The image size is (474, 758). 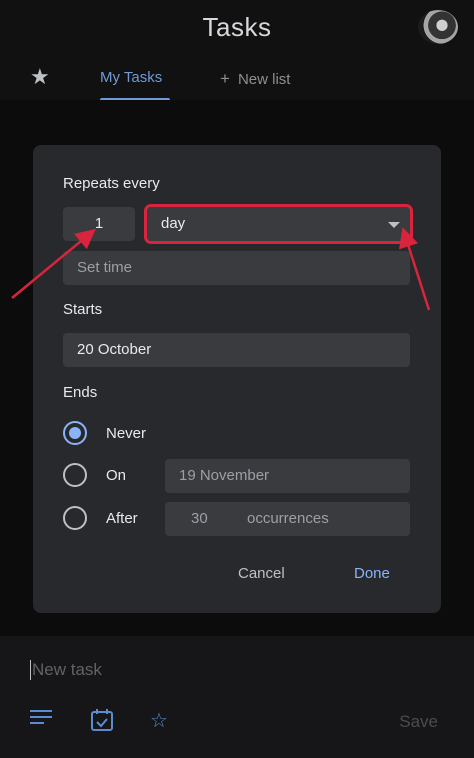 What do you see at coordinates (237, 27) in the screenshot?
I see `app-title: Tasks` at bounding box center [237, 27].